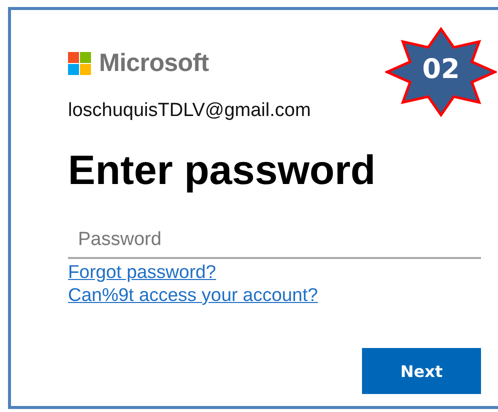 The height and width of the screenshot is (412, 498). What do you see at coordinates (421, 371) in the screenshot?
I see `next-button: Next` at bounding box center [421, 371].